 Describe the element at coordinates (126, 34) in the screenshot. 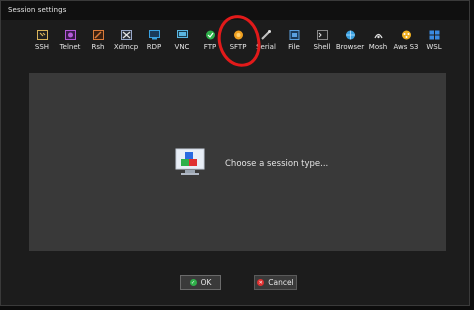

I see `xdmcp-icon` at that location.